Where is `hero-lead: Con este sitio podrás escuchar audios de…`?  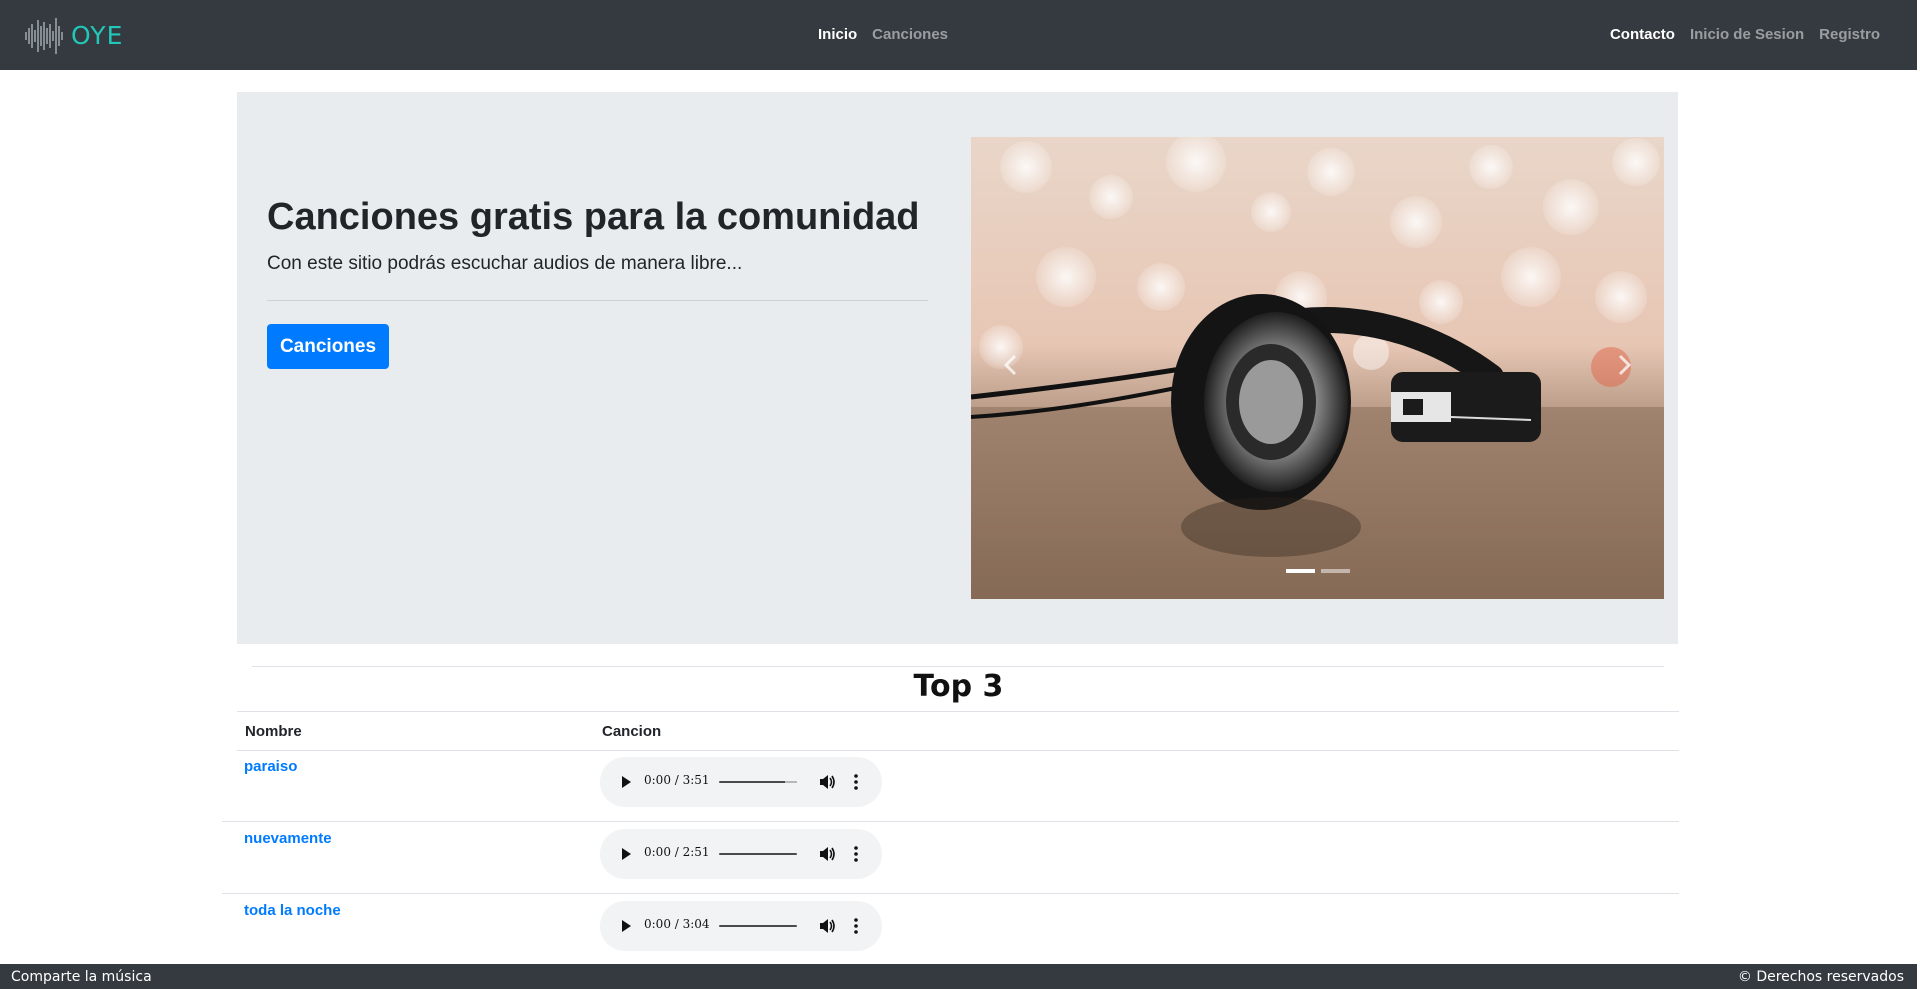 hero-lead: Con este sitio podrás escuchar audios de… is located at coordinates (505, 263).